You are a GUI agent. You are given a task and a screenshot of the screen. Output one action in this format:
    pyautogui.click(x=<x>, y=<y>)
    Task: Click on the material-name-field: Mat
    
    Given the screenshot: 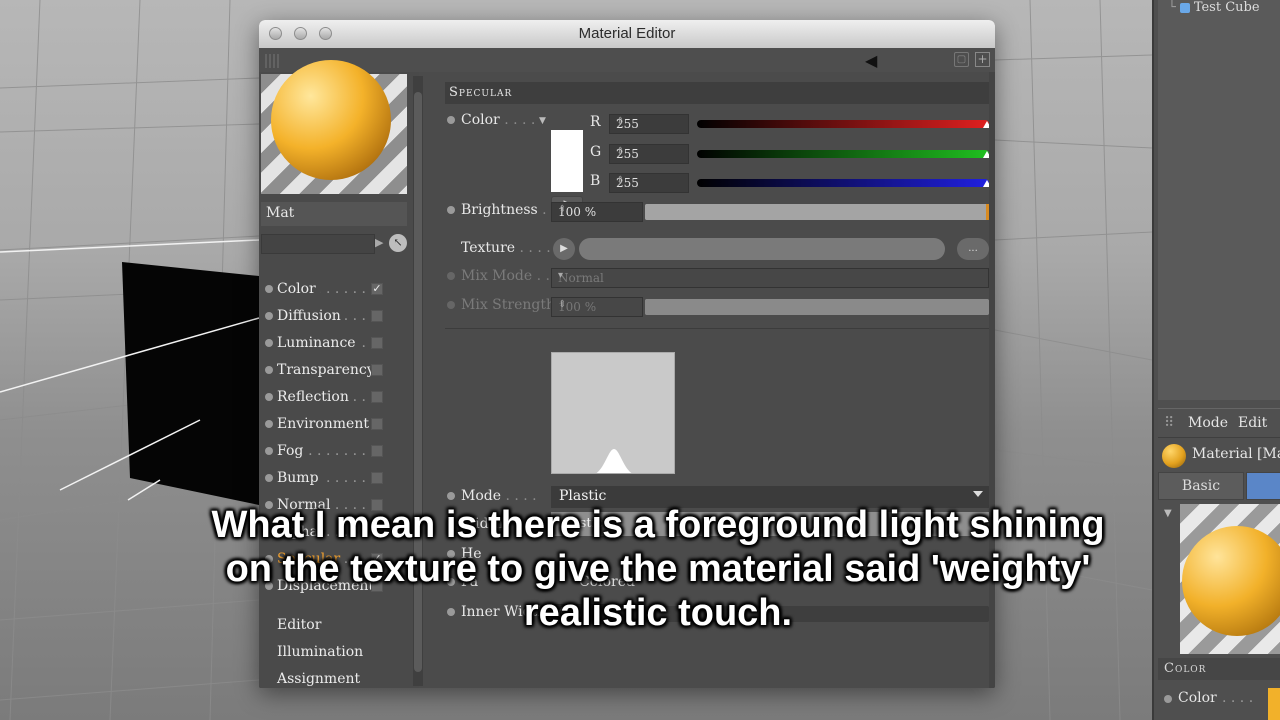 What is the action you would take?
    pyautogui.click(x=334, y=214)
    